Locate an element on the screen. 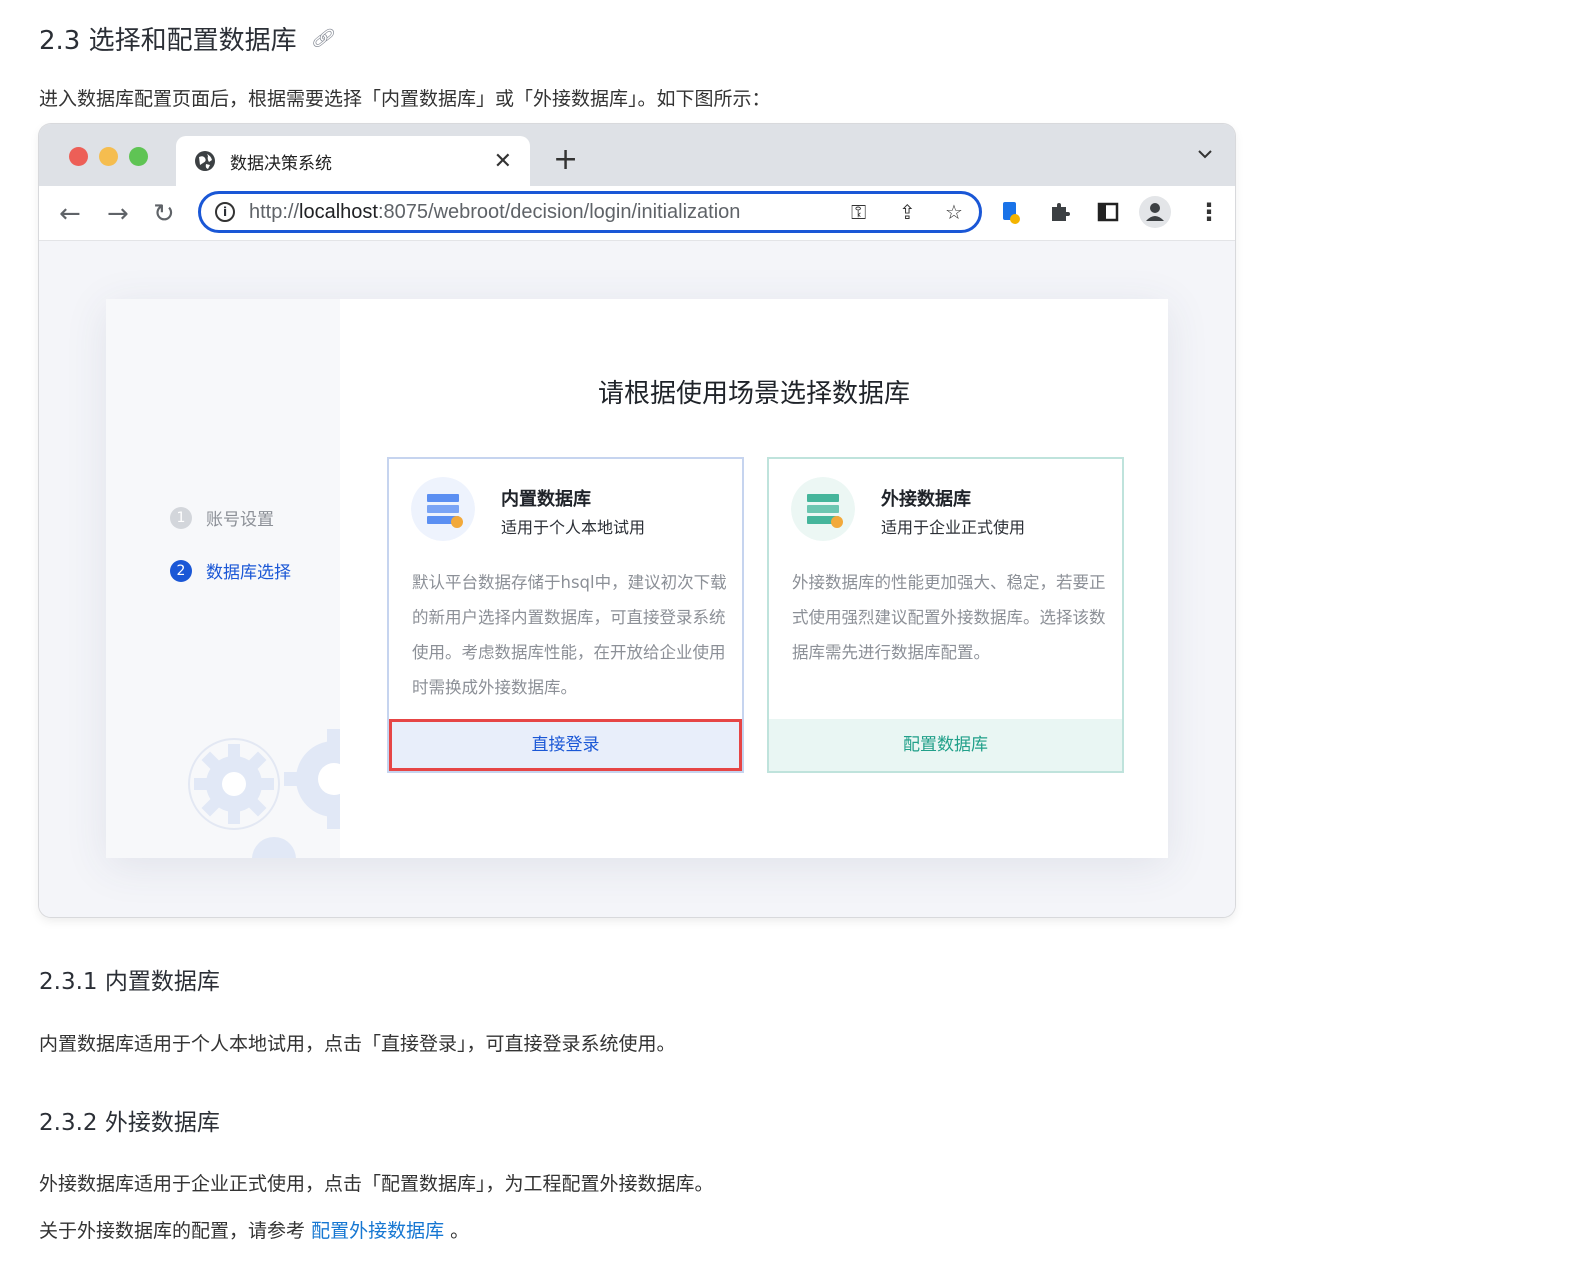 This screenshot has width=1573, height=1272. section-title: 2.3 选择和配置数据库 is located at coordinates (168, 41).